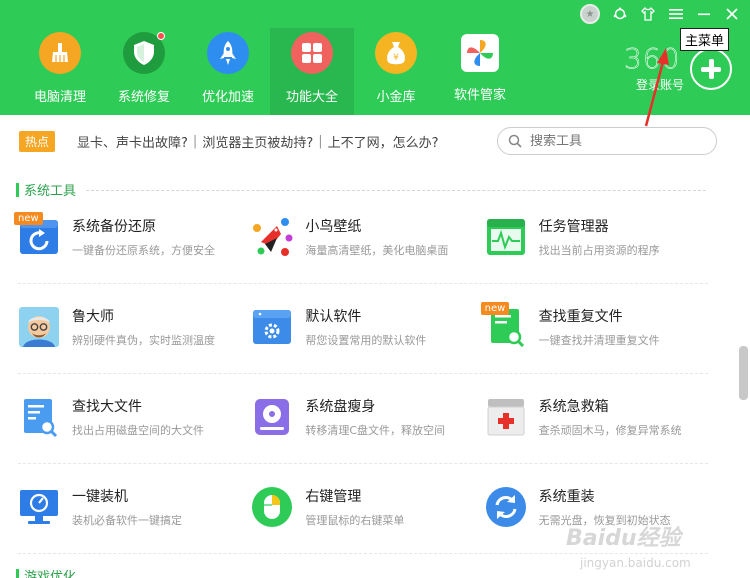  Describe the element at coordinates (479, 95) in the screenshot. I see `nav-label: 软件管家` at that location.